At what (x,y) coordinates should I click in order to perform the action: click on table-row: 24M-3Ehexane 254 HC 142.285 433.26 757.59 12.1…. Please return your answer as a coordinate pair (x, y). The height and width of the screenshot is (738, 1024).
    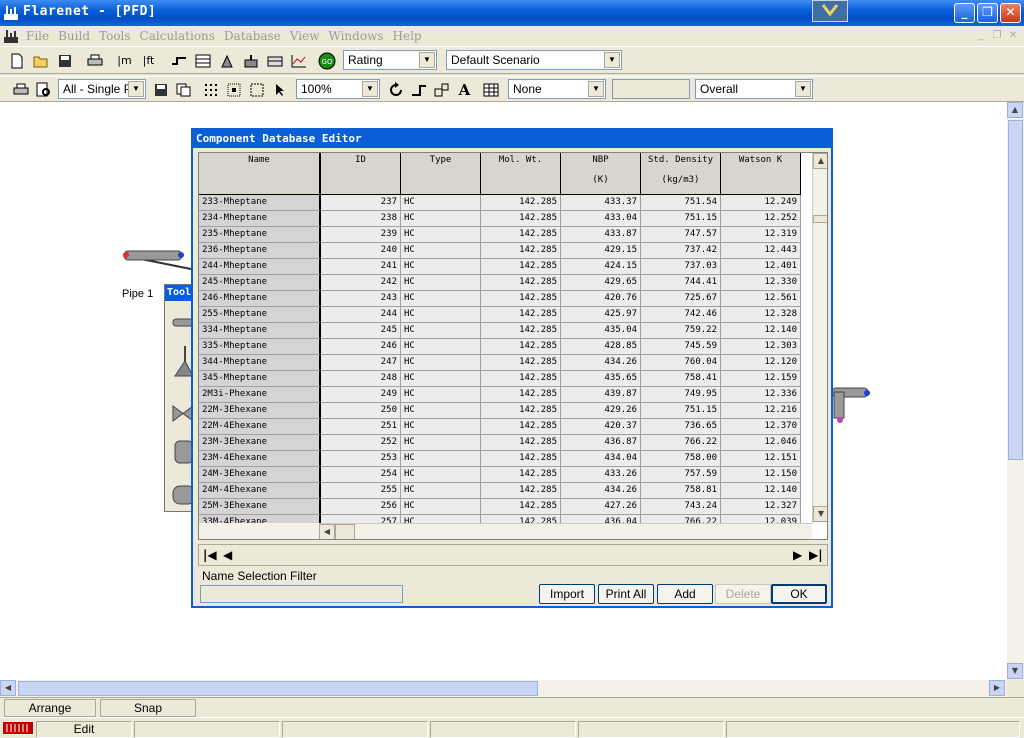
    Looking at the image, I should click on (500, 475).